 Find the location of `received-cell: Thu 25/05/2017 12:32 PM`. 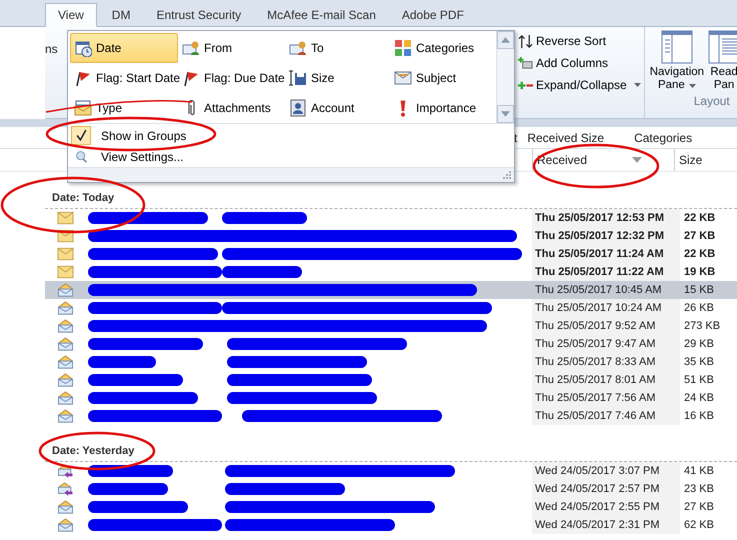

received-cell: Thu 25/05/2017 12:32 PM is located at coordinates (599, 236).